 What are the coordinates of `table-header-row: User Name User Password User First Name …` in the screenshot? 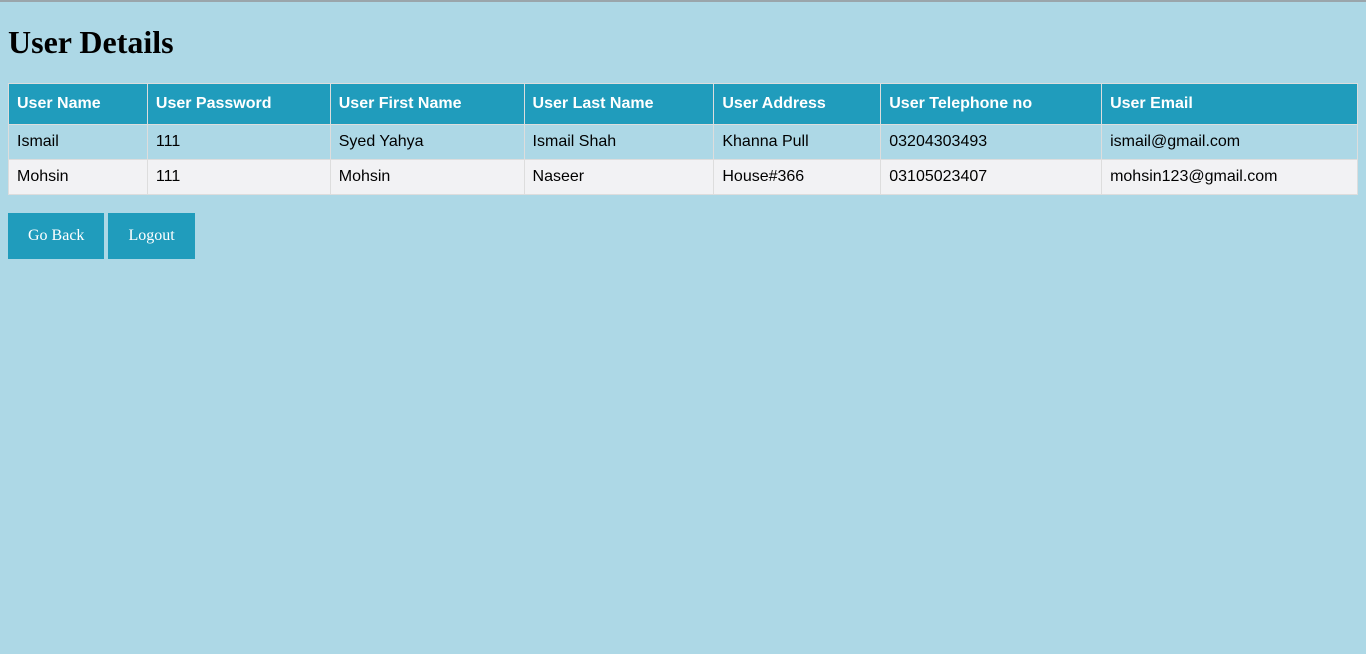 It's located at (683, 104).